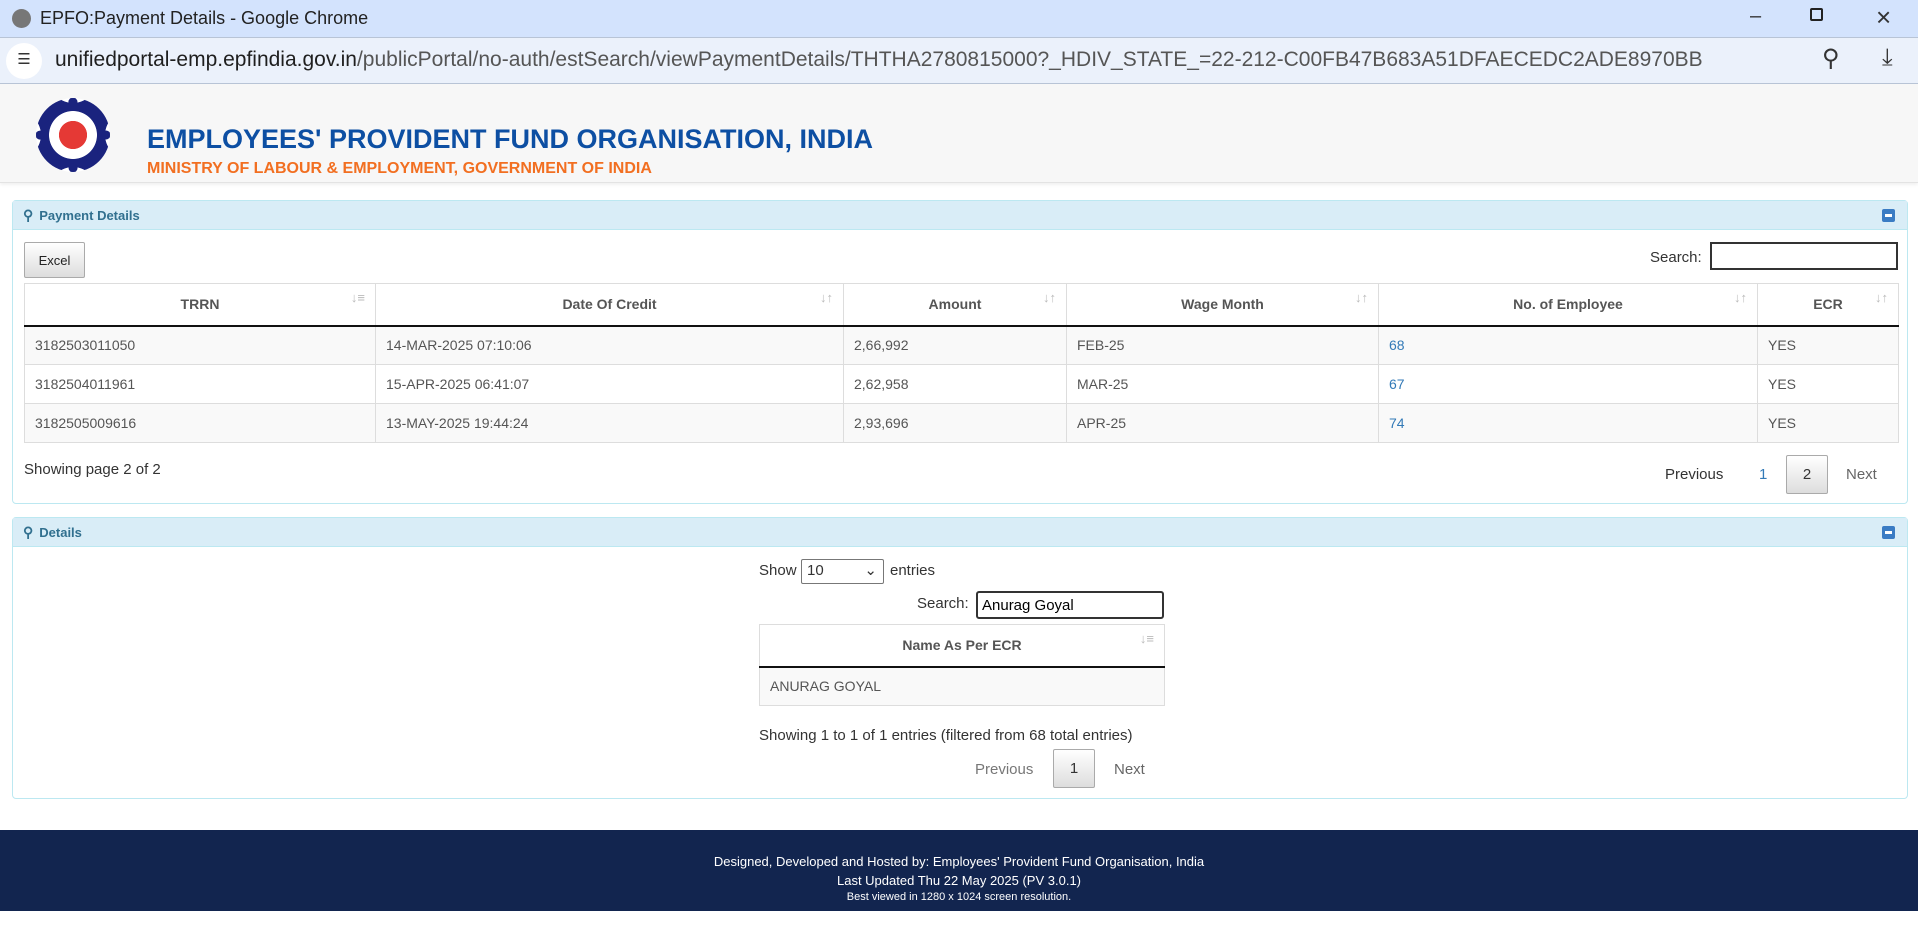 This screenshot has width=1918, height=928. I want to click on table-cell: 13-MAY-2025 19:44:24, so click(609, 423).